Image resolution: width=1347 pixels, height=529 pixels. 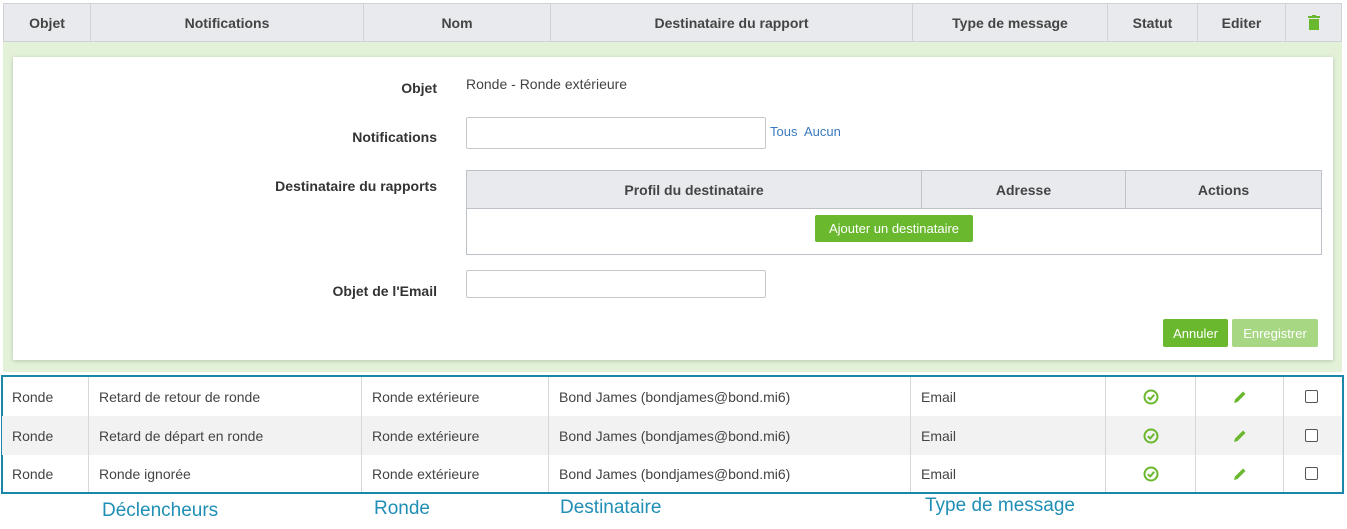 I want to click on annotation-ronde: Ronde, so click(x=402, y=508).